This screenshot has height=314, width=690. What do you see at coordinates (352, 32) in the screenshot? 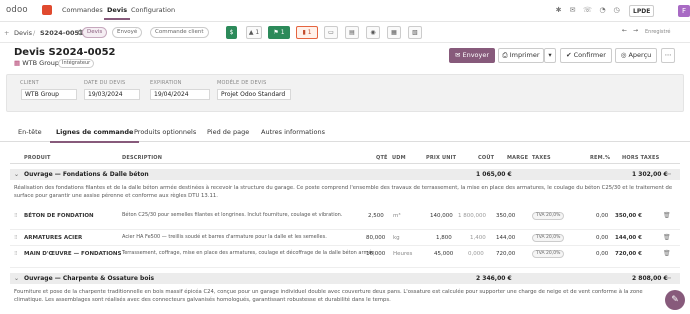
I see `smart-button-task: ▤` at bounding box center [352, 32].